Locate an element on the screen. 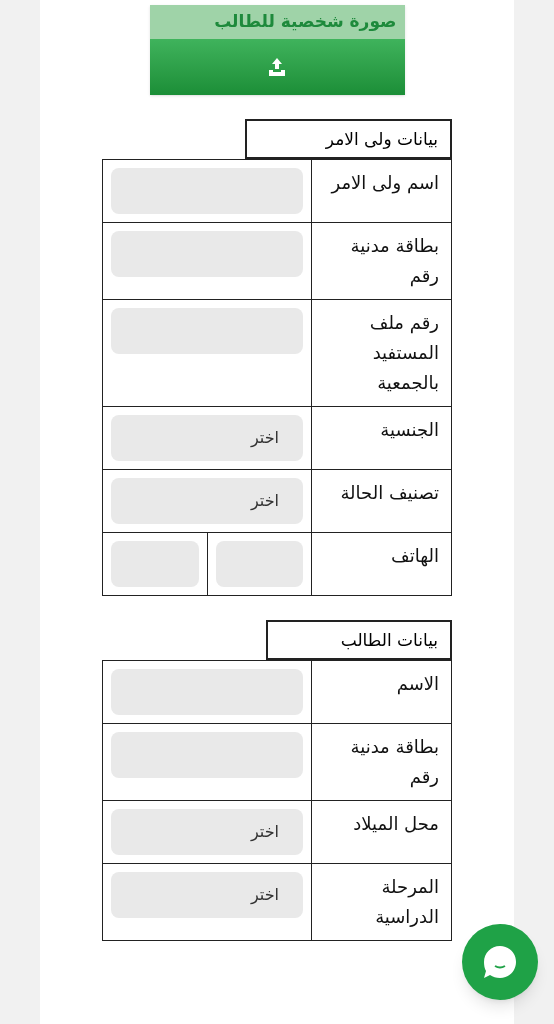  field-label: المرحلة الدراسية is located at coordinates (407, 901).